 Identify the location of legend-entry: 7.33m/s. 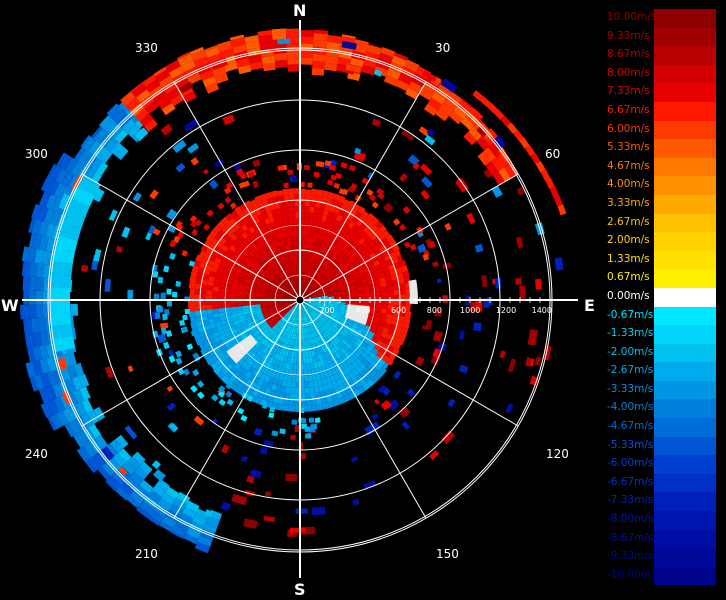
(661, 92).